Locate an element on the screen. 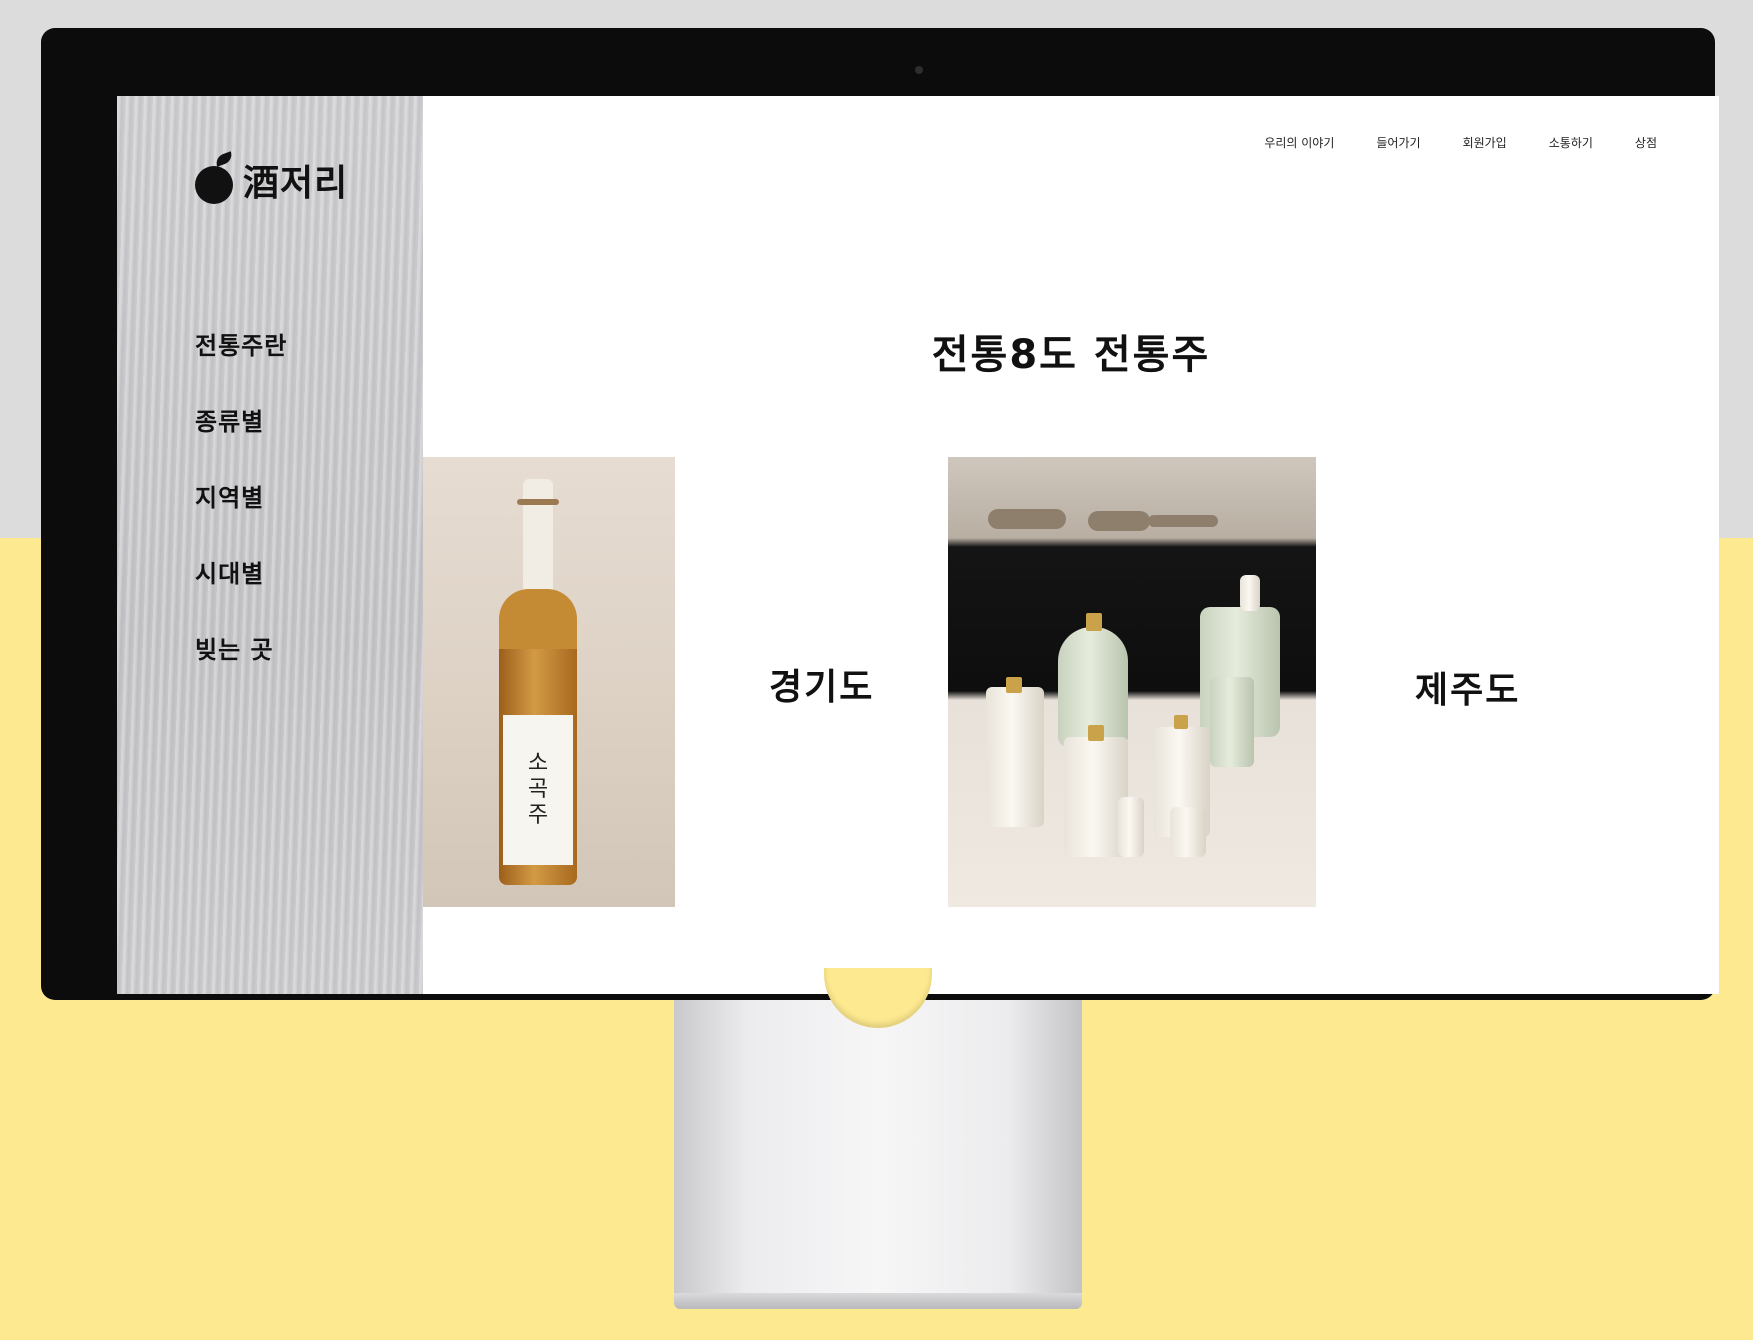  nav-link-signup: 회원가입 is located at coordinates (1485, 142).